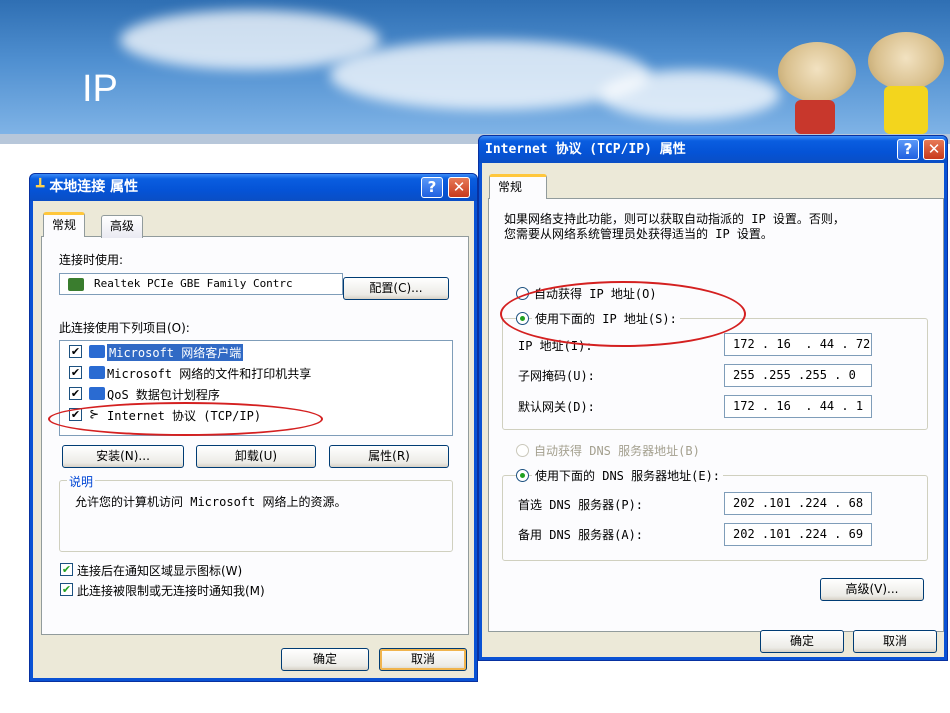 This screenshot has height=713, width=950. What do you see at coordinates (97, 393) in the screenshot?
I see `qos-icon` at bounding box center [97, 393].